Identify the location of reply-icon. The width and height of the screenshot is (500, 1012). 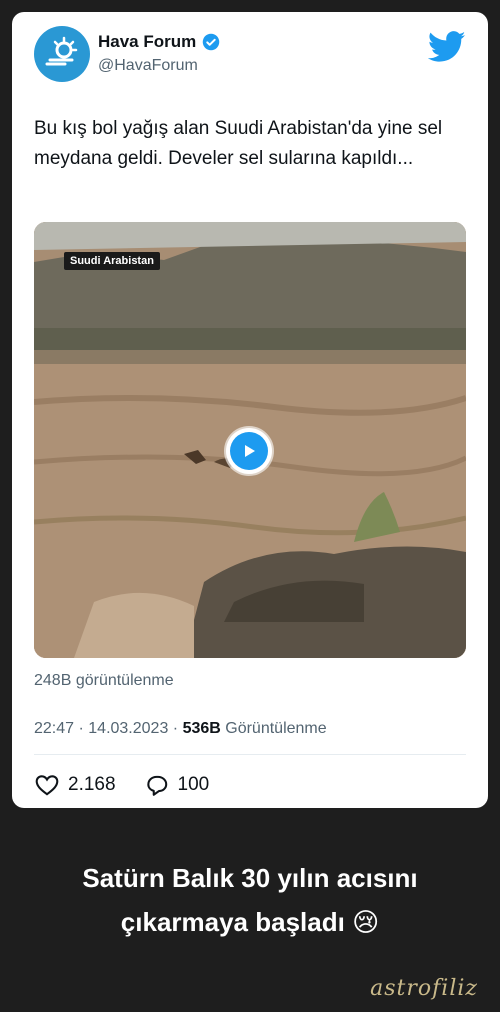
(156, 785).